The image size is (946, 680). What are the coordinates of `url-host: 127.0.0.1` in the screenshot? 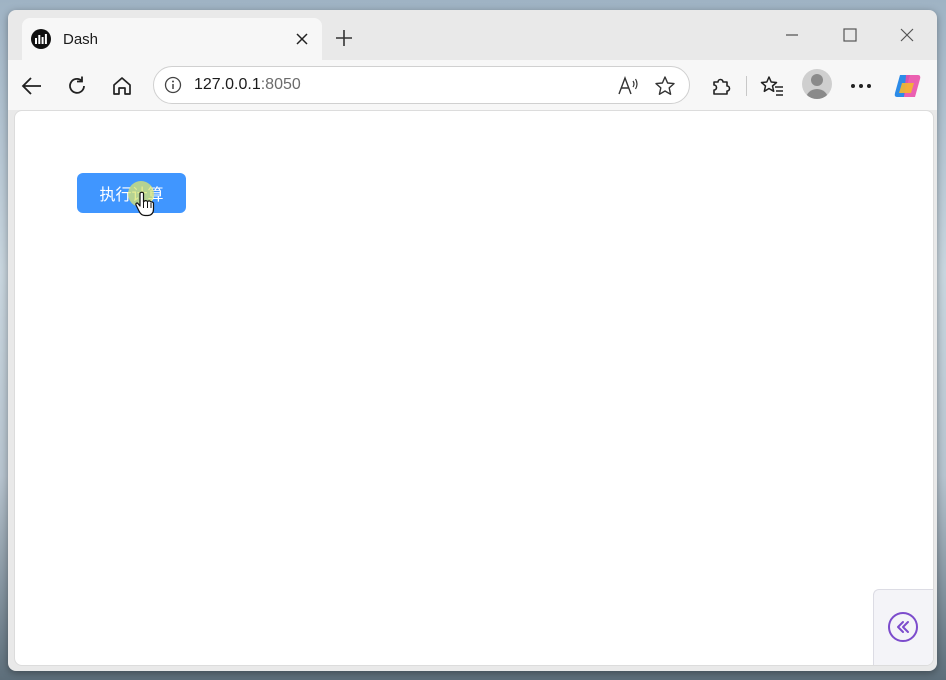 It's located at (227, 84).